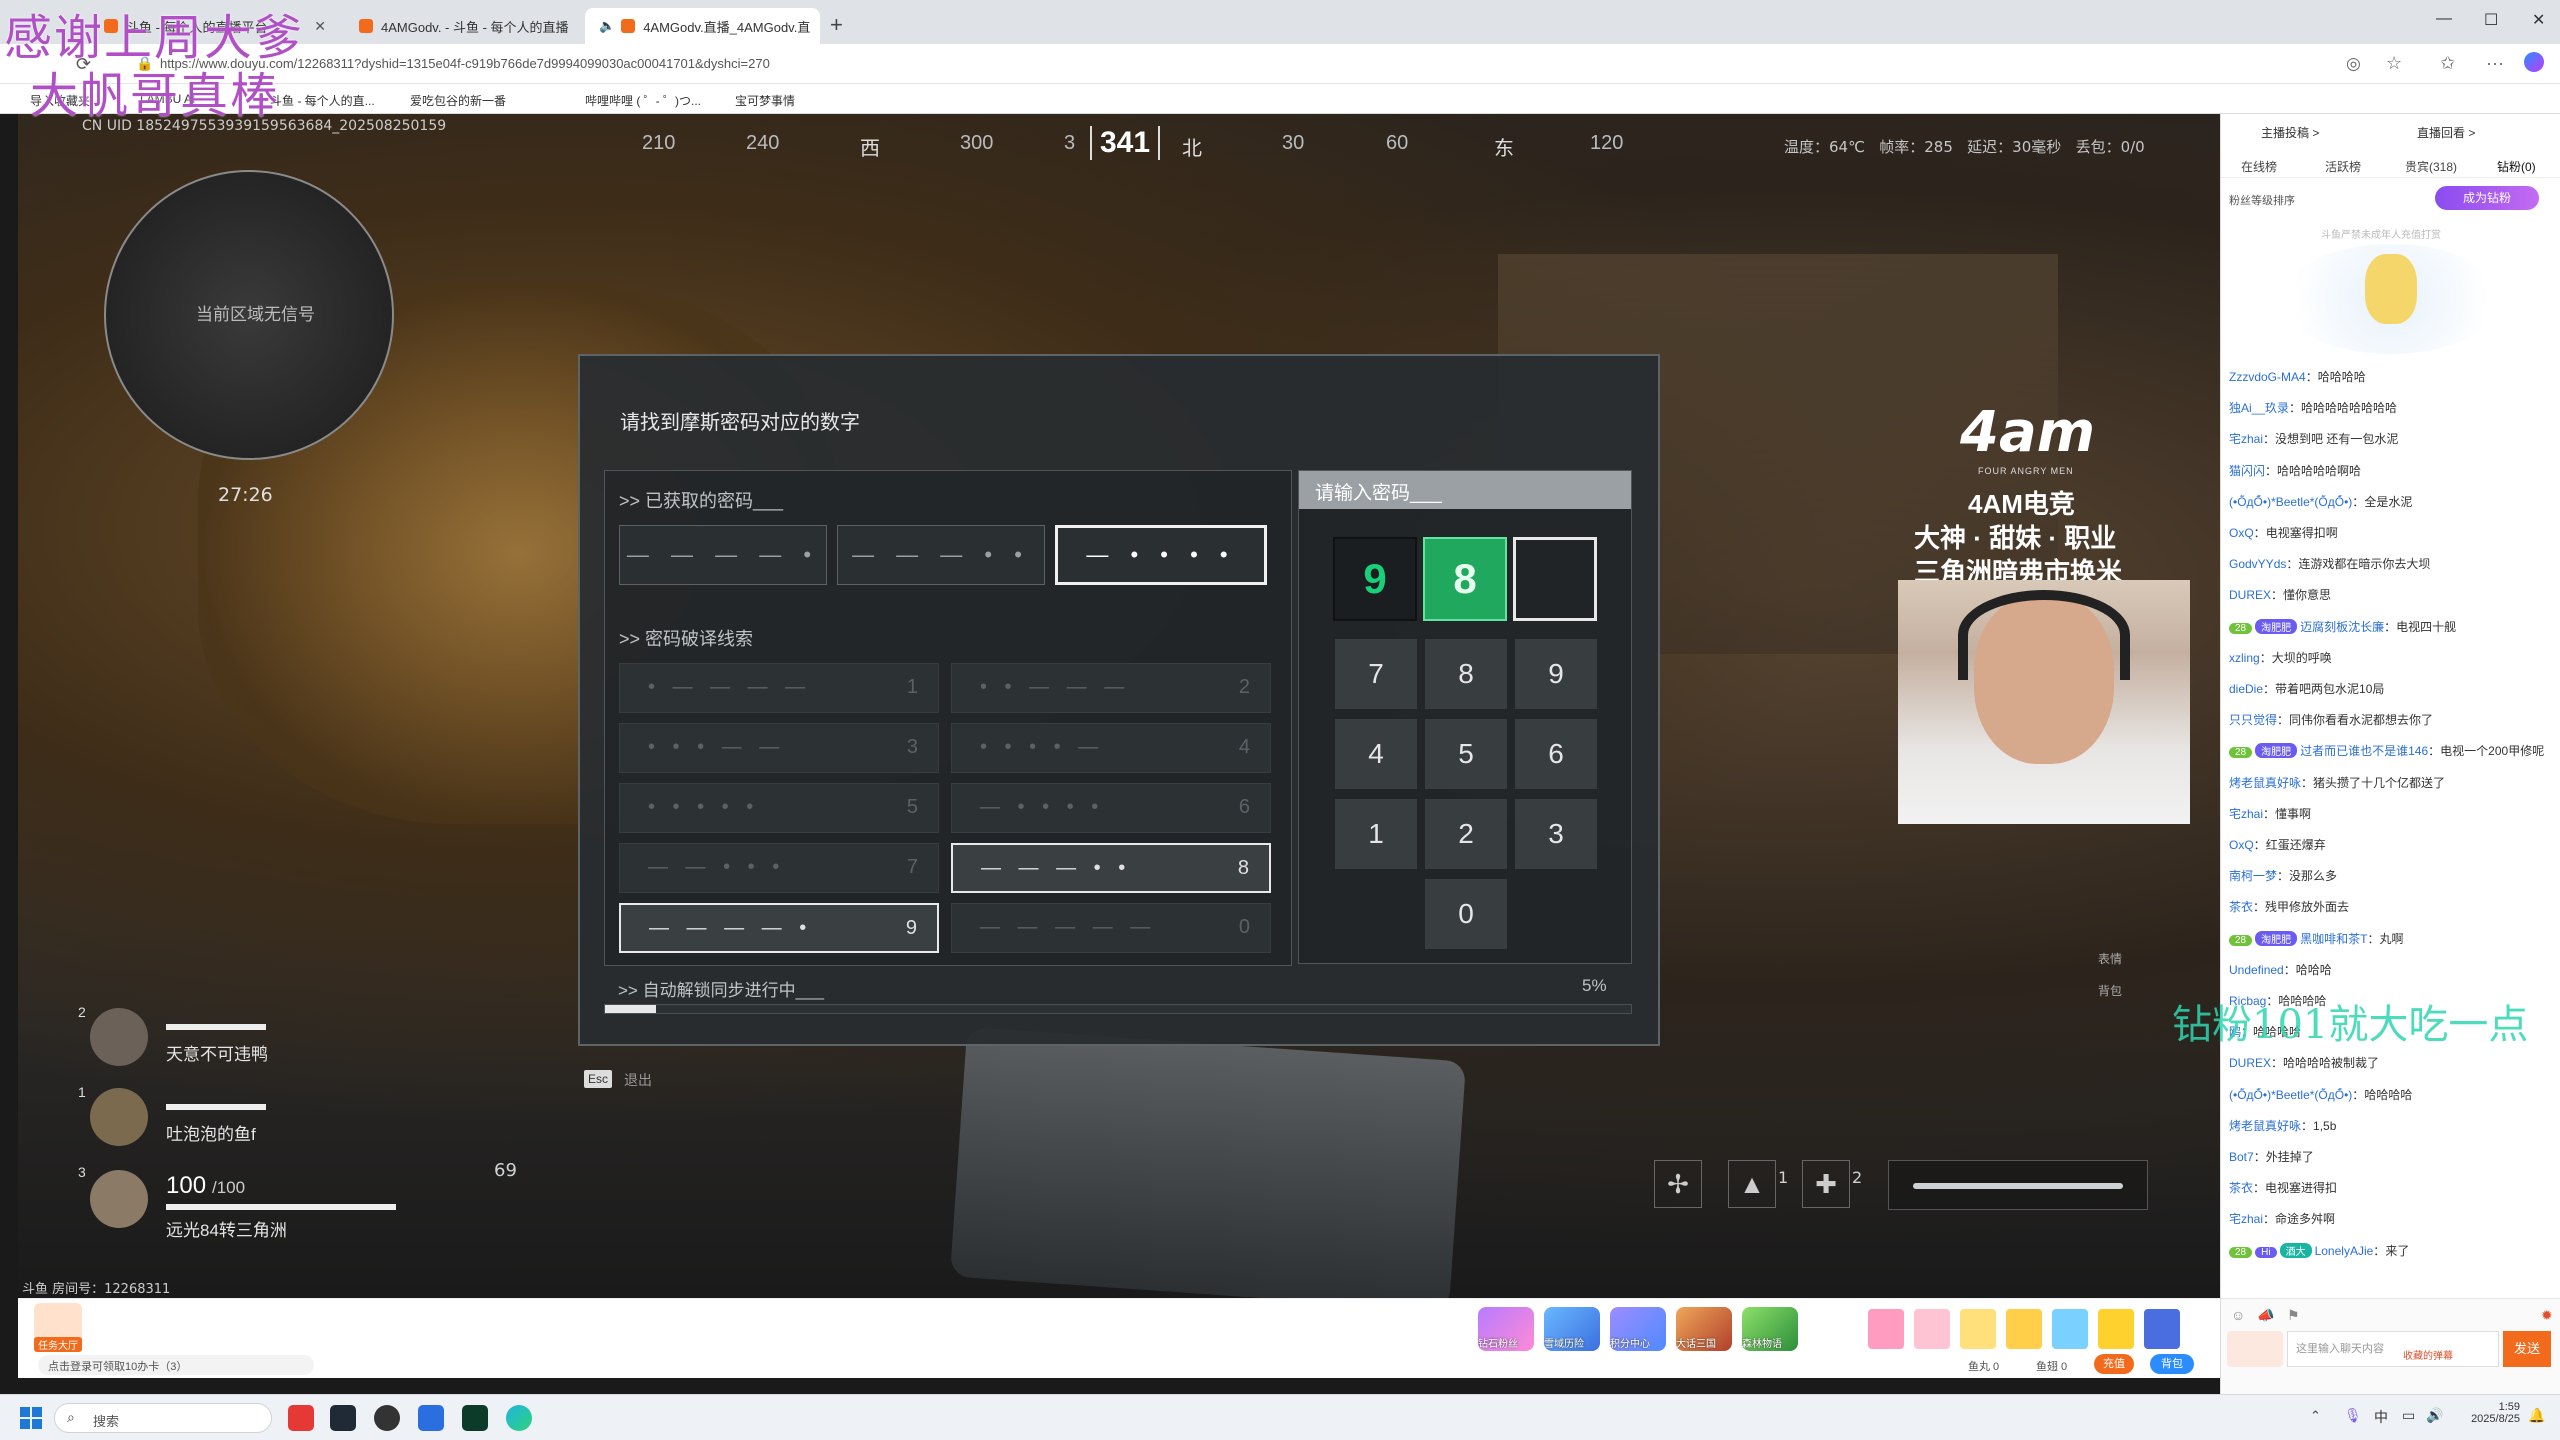 This screenshot has width=2560, height=1440. What do you see at coordinates (462, 26) in the screenshot?
I see `browser-tab: 4AMGodv. - 斗鱼 - 每个人的直播✕` at bounding box center [462, 26].